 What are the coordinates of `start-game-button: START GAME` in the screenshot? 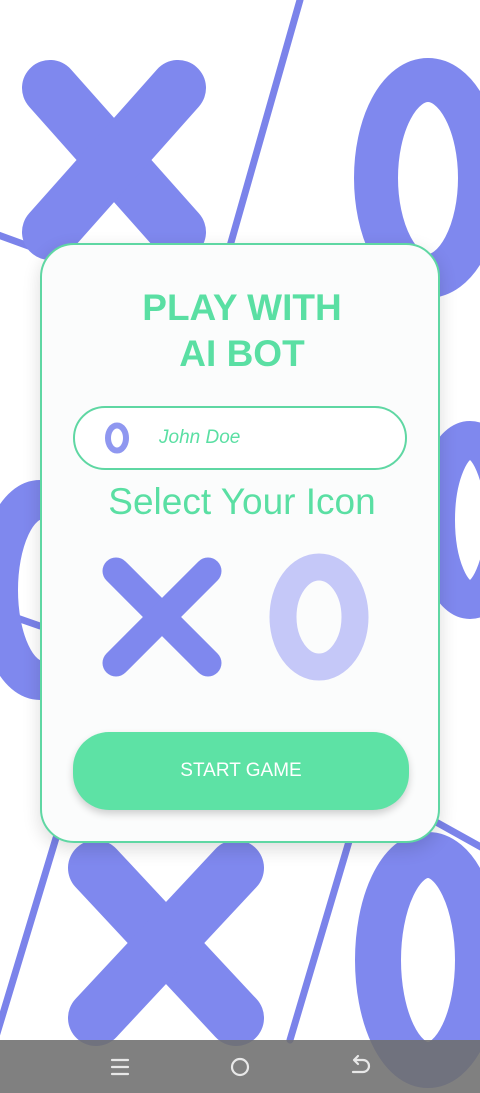 It's located at (241, 771).